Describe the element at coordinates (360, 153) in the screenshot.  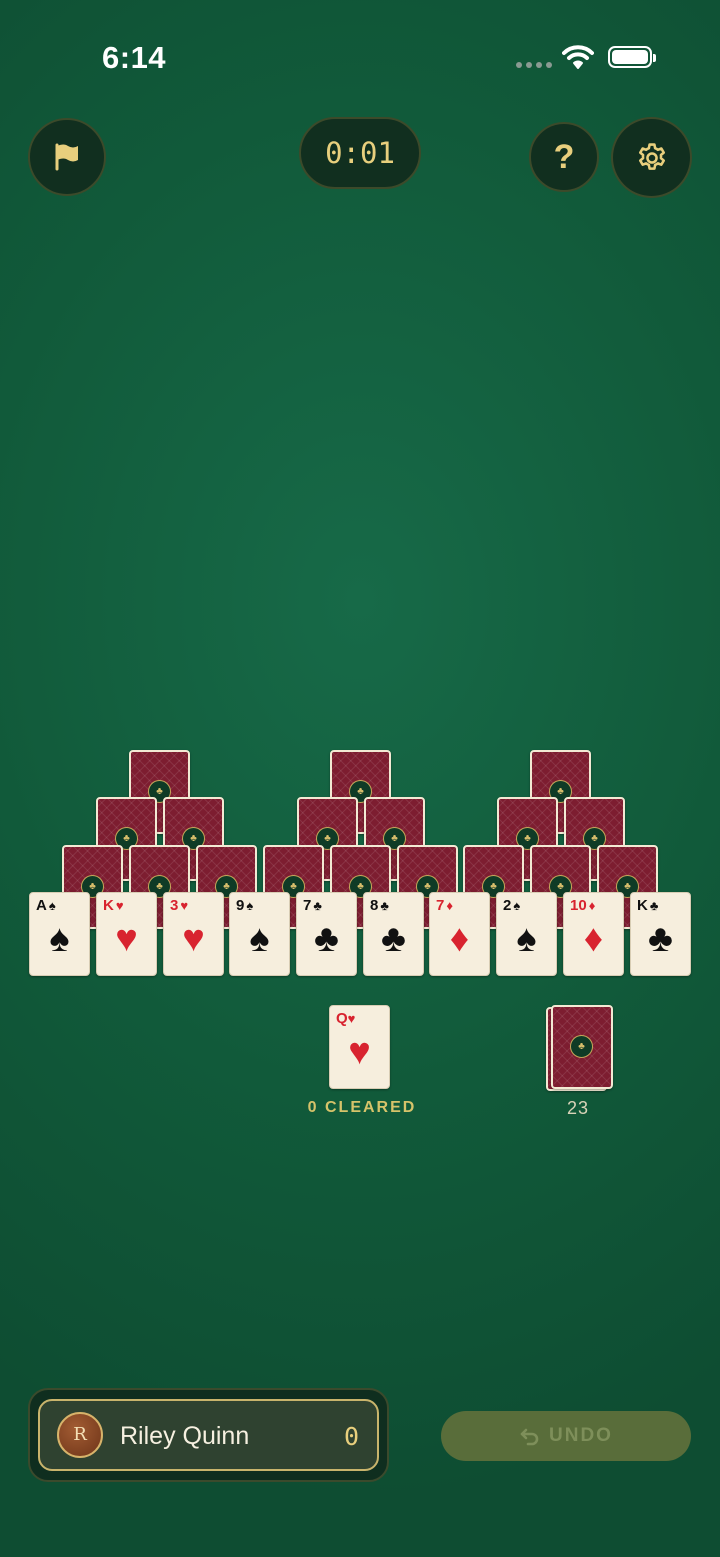
I see `game-timer: 0:01` at that location.